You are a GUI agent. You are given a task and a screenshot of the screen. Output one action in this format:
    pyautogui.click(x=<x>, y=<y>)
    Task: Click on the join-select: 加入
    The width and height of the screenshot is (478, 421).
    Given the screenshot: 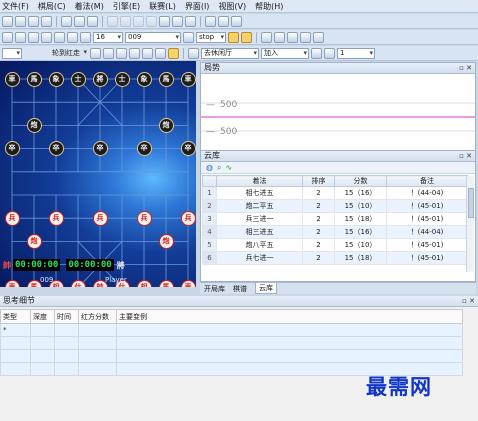 What is the action you would take?
    pyautogui.click(x=285, y=53)
    